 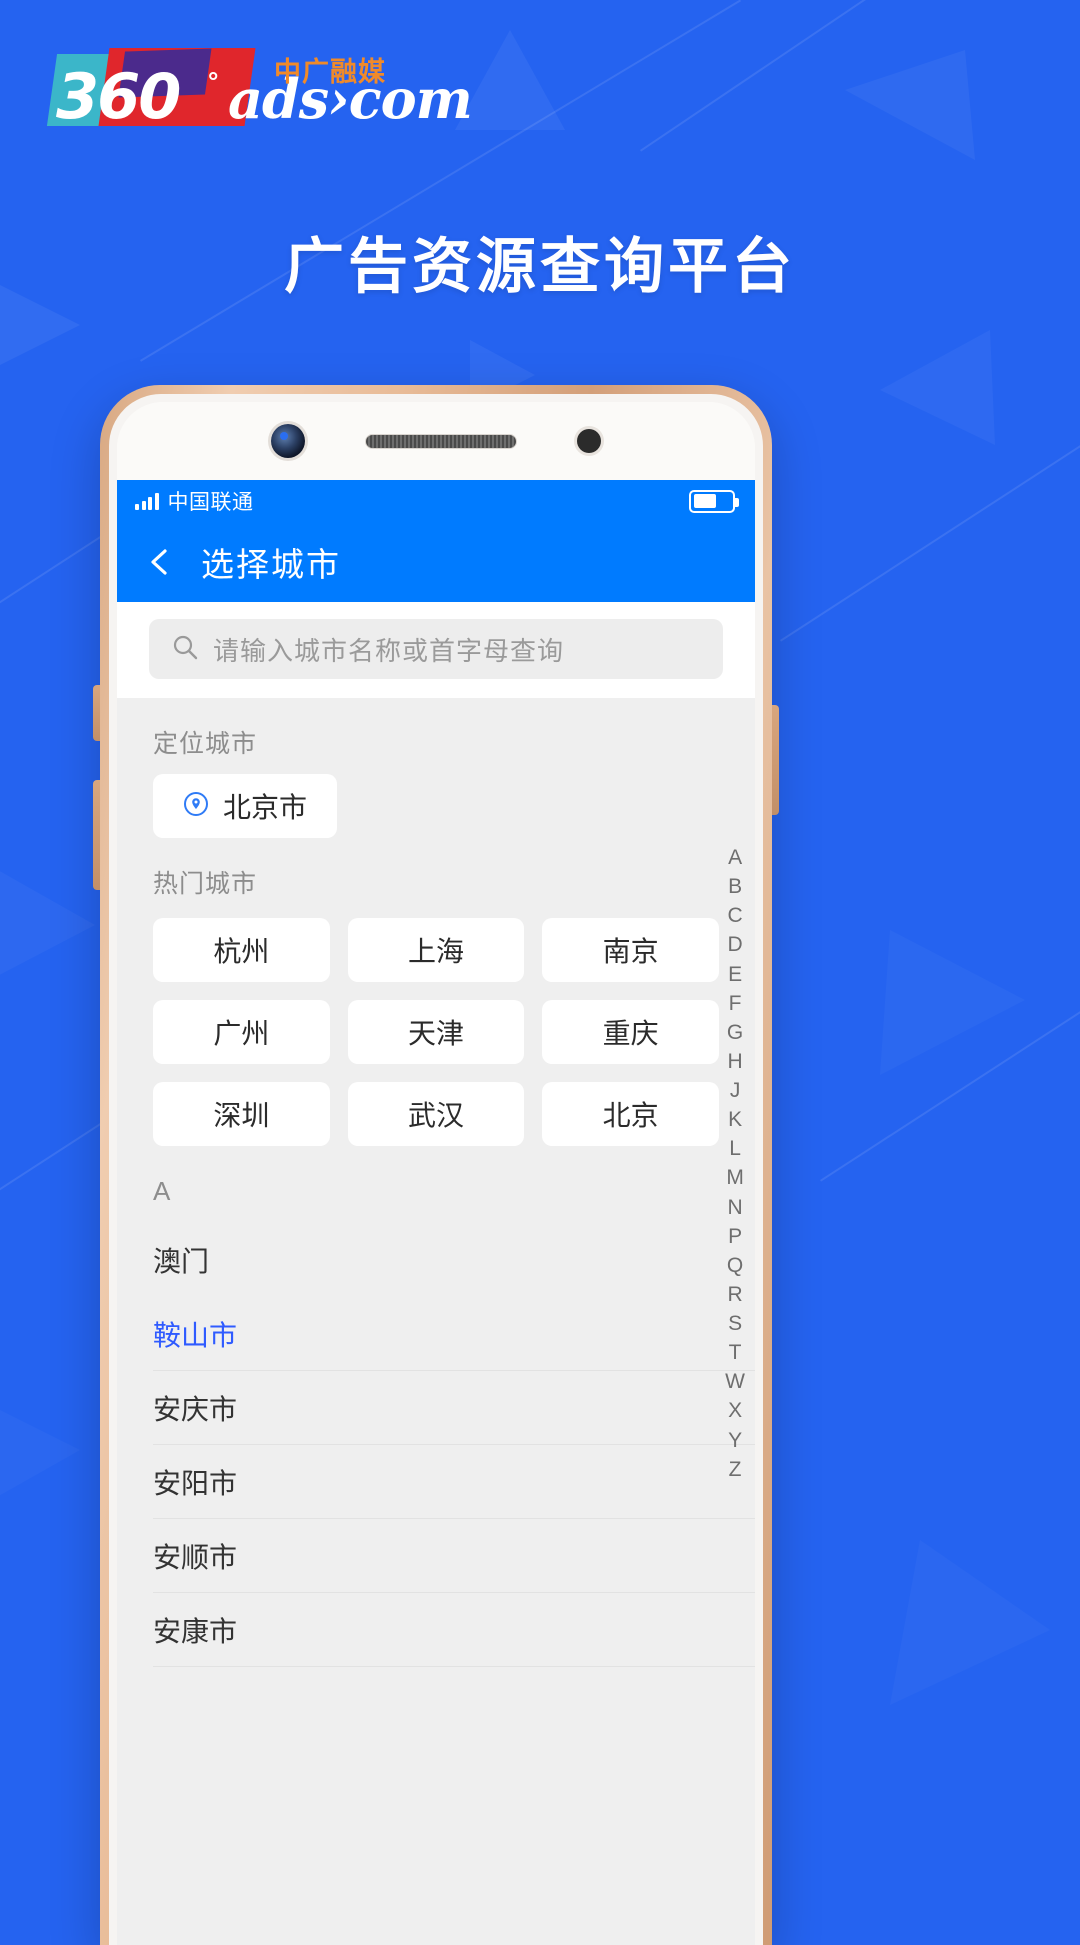 What do you see at coordinates (735, 1324) in the screenshot?
I see `alpha-index-letter: S` at bounding box center [735, 1324].